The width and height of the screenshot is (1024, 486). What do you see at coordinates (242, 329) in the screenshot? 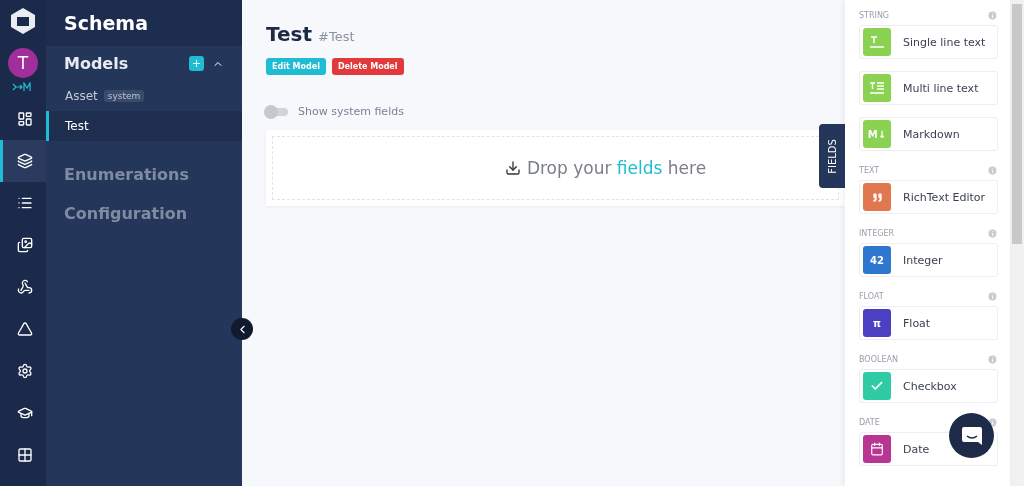
I see `collapse-button` at bounding box center [242, 329].